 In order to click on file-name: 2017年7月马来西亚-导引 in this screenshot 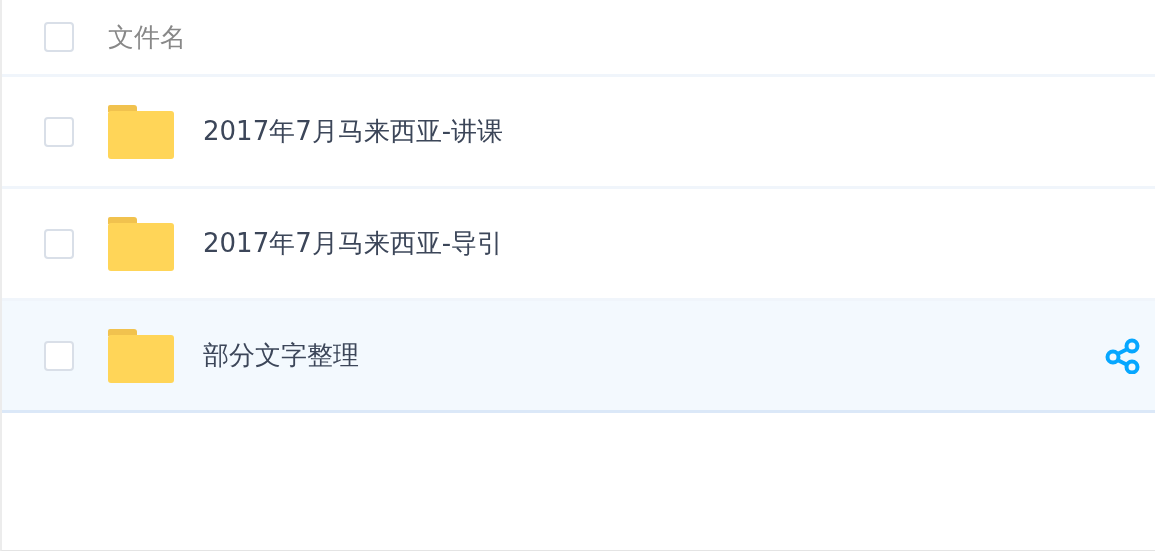, I will do `click(672, 243)`.